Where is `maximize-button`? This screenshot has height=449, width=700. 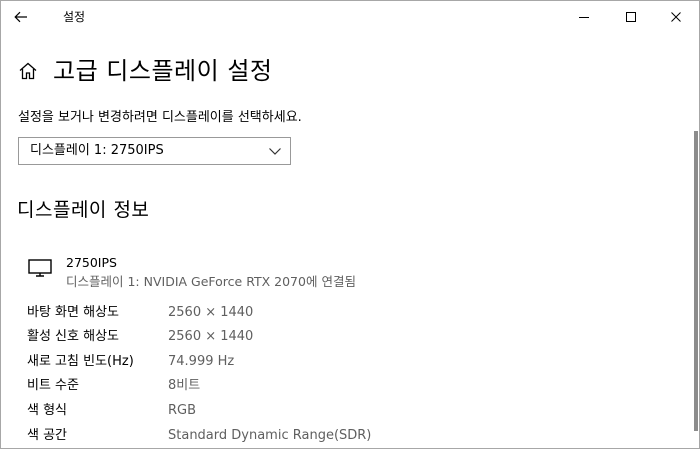 maximize-button is located at coordinates (631, 17).